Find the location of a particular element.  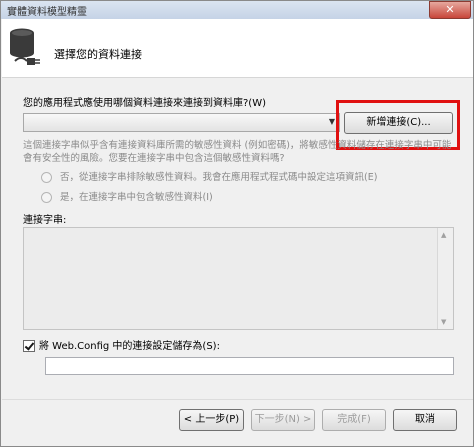

connection-dropdown: ▼ is located at coordinates (181, 122).